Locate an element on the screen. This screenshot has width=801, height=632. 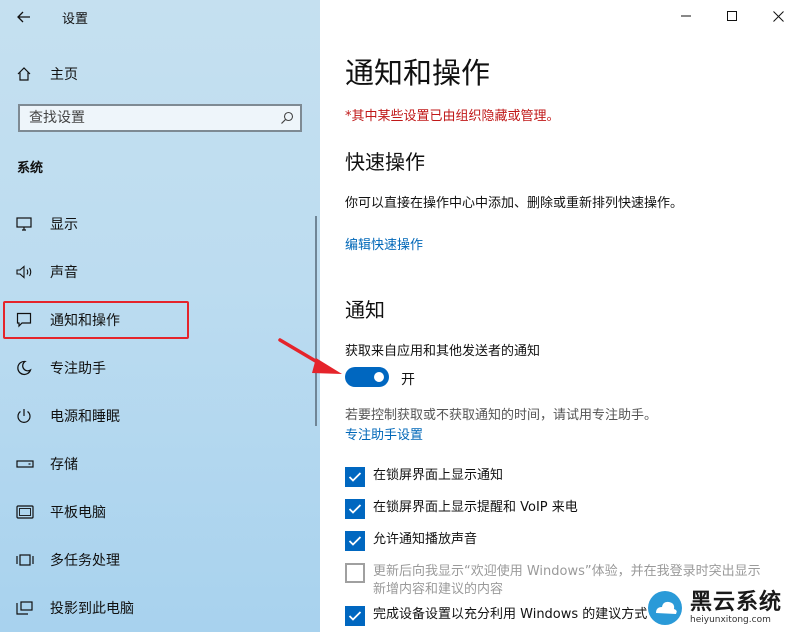
moon-icon is located at coordinates (25, 368).